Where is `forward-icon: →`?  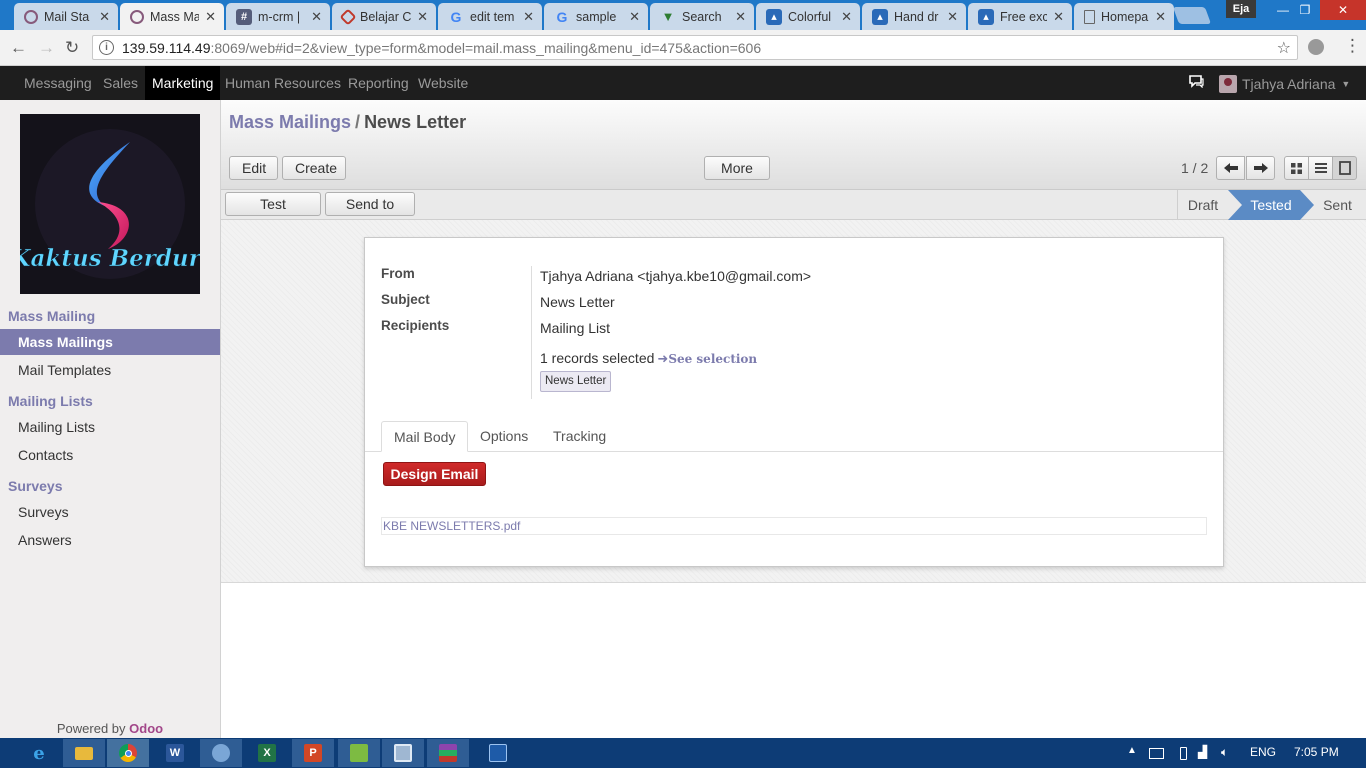
forward-icon: → is located at coordinates (46, 48).